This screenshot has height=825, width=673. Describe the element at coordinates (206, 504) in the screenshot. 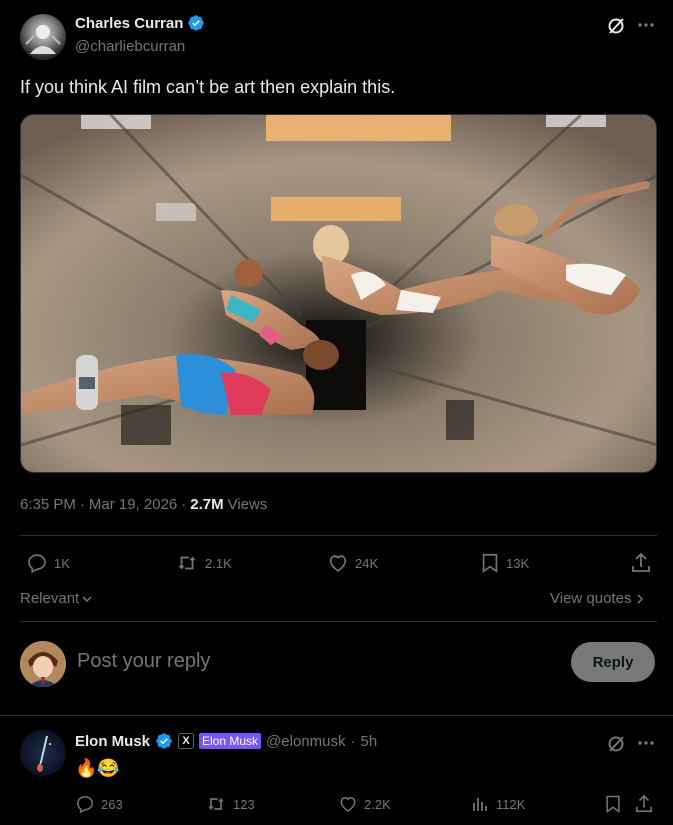

I see `views-count: 2.7M` at that location.